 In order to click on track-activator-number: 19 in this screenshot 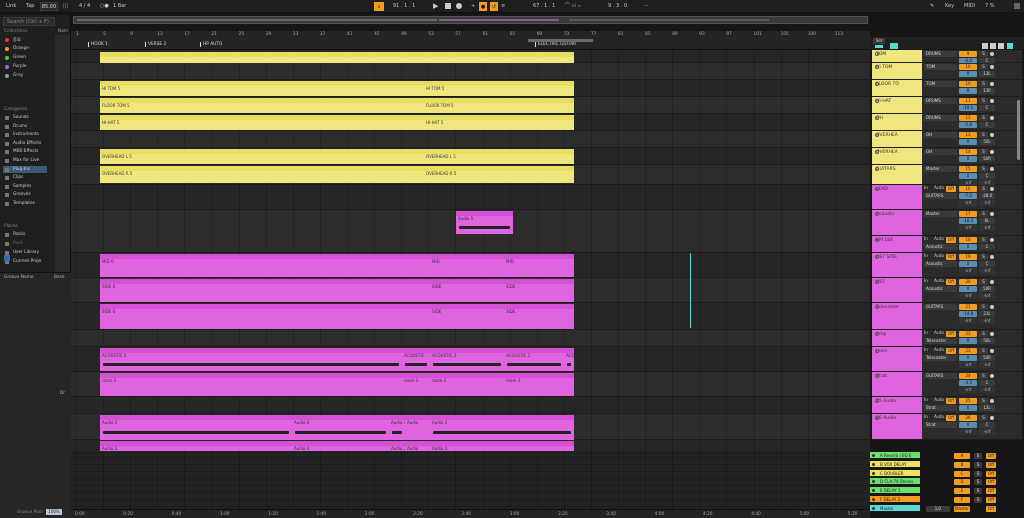, I will do `click(968, 257)`.